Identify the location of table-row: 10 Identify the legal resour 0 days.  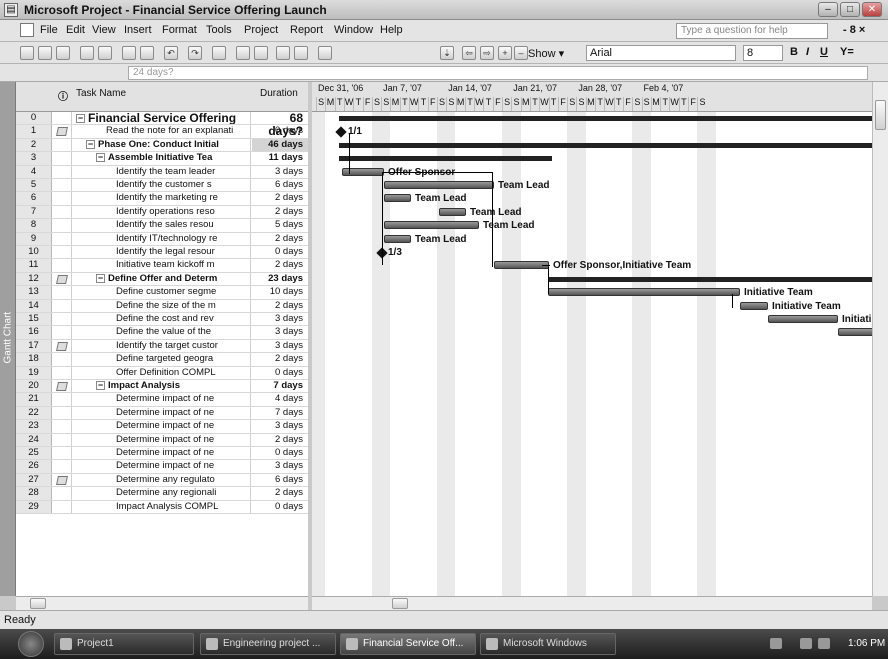
(162, 253).